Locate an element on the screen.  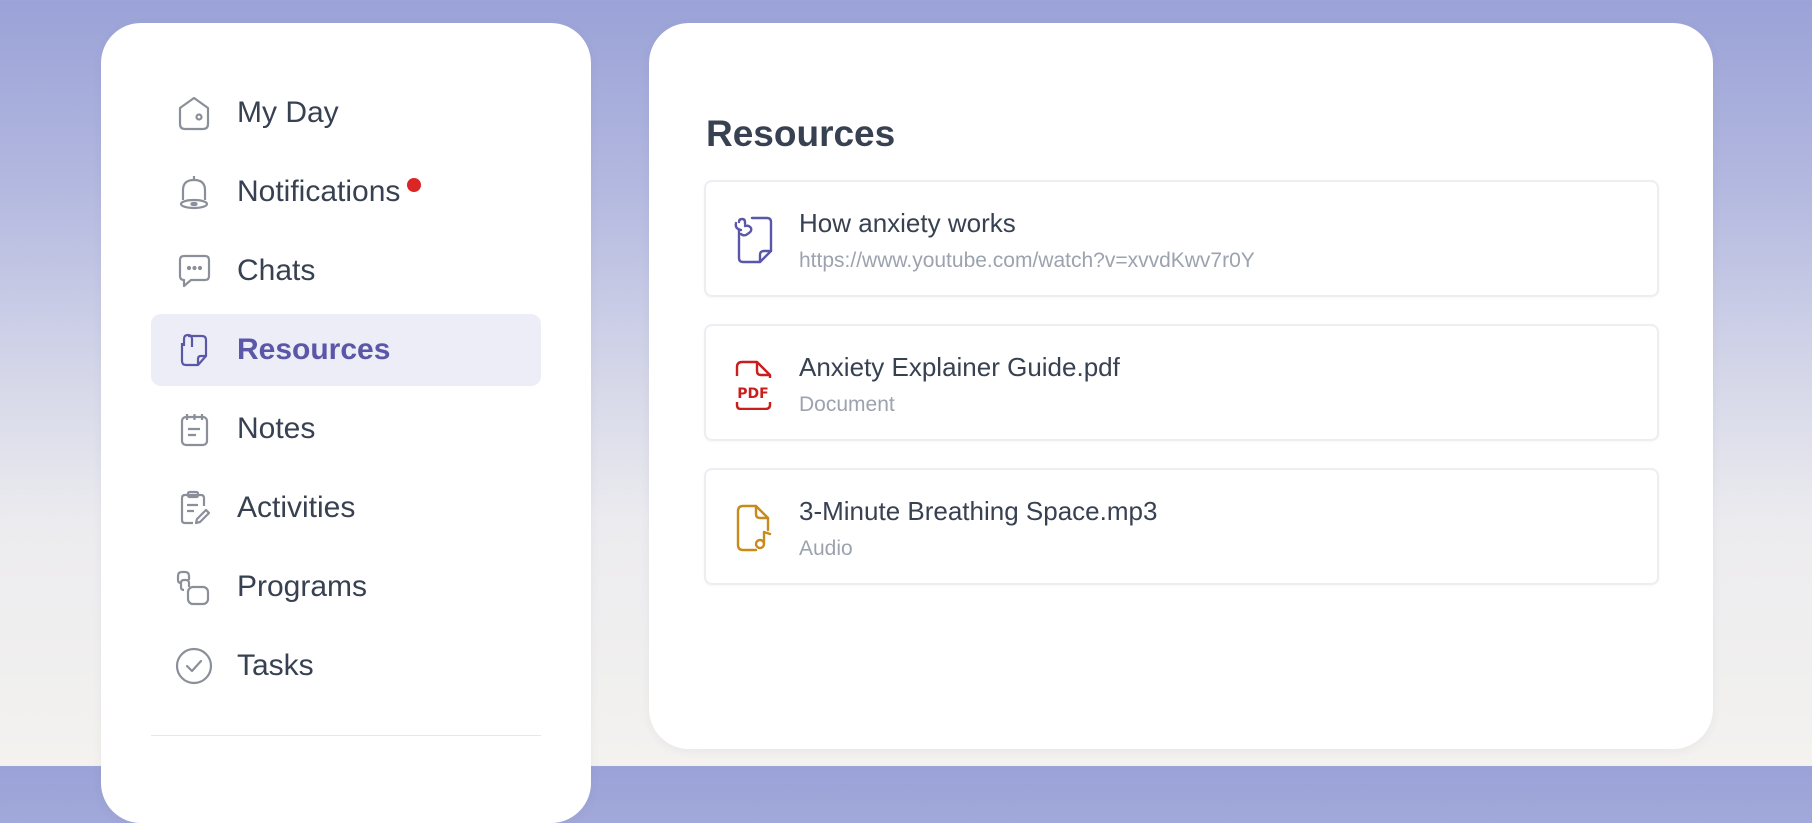
bell-icon is located at coordinates (194, 192).